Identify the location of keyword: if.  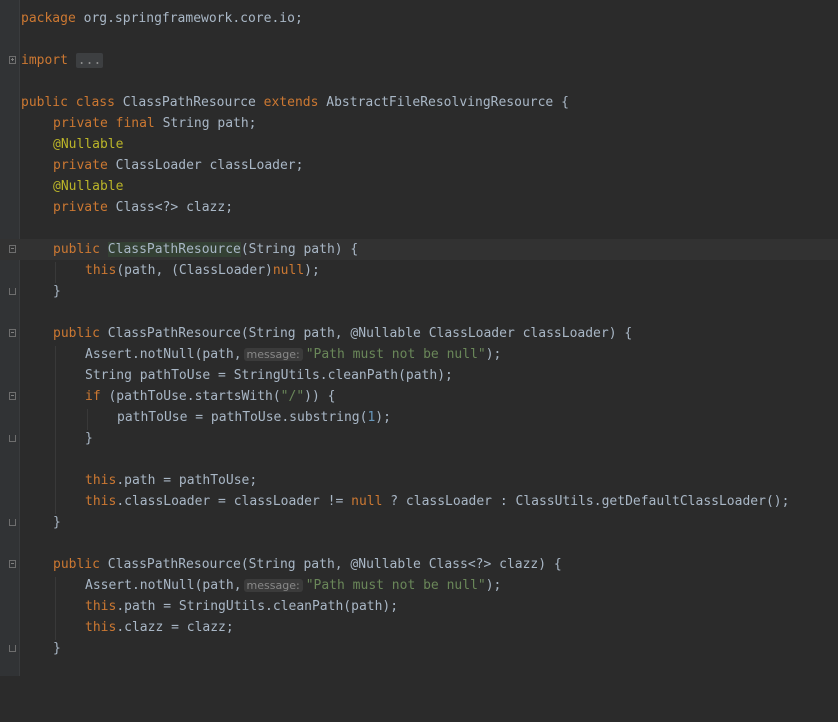
(93, 396).